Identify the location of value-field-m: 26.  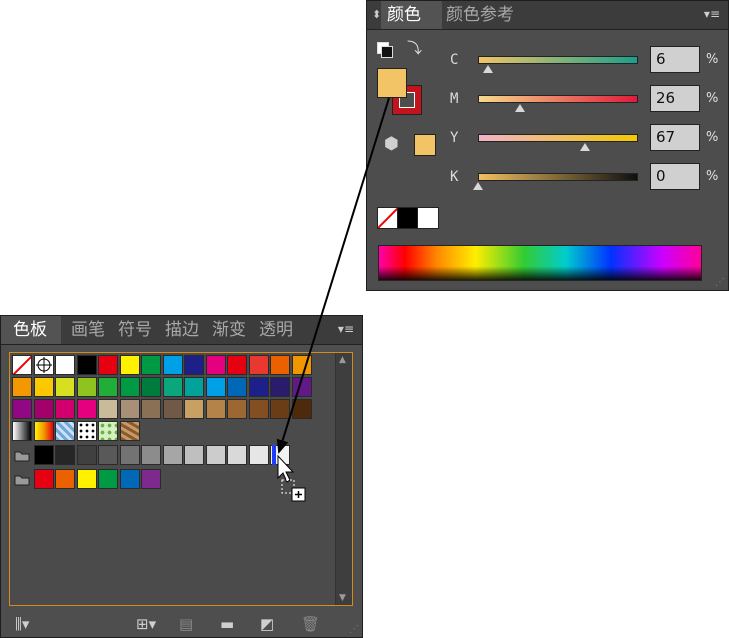
(675, 98).